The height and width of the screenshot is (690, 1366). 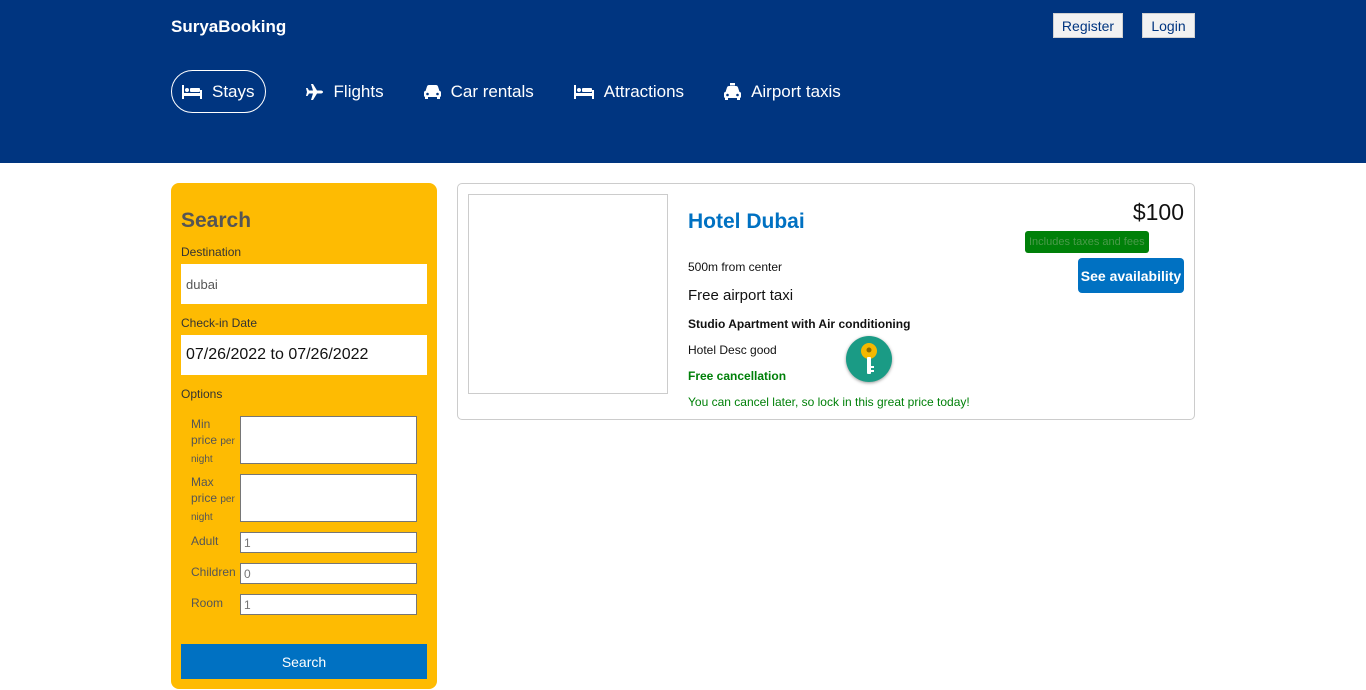 What do you see at coordinates (733, 91) in the screenshot?
I see `taxi-icon` at bounding box center [733, 91].